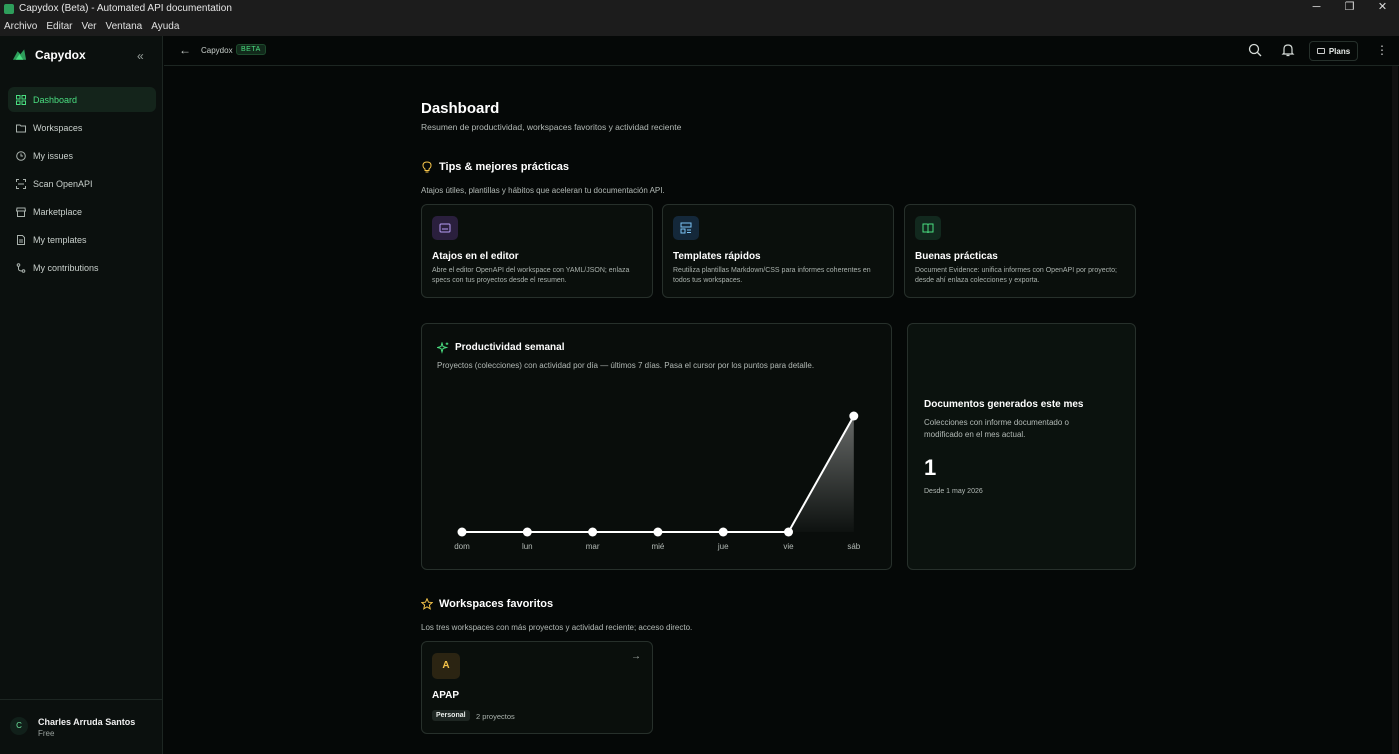 Image resolution: width=1399 pixels, height=754 pixels. Describe the element at coordinates (9, 8) in the screenshot. I see `app-icon` at that location.